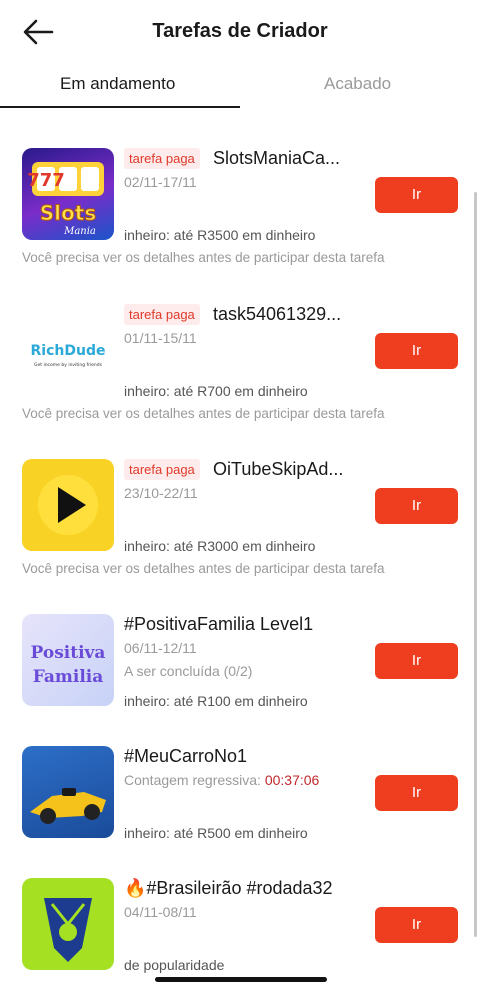  Describe the element at coordinates (68, 806) in the screenshot. I see `race-car-icon` at that location.